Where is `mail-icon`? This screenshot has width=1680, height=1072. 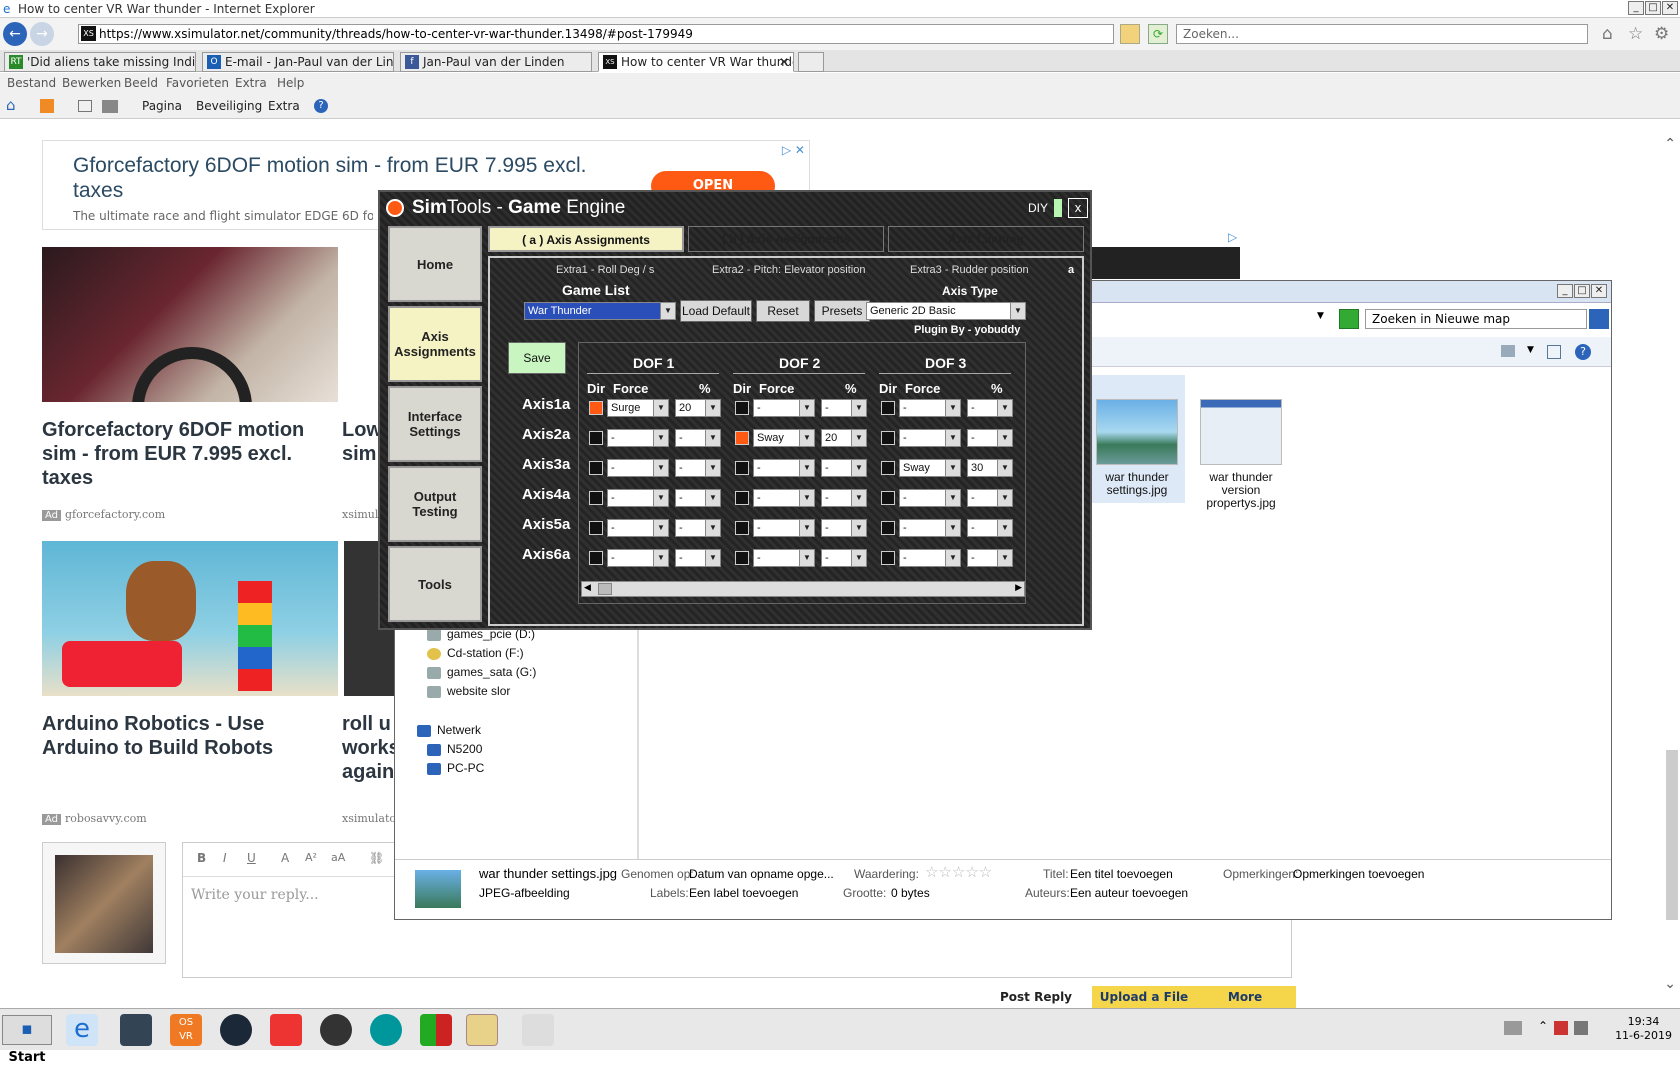
mail-icon is located at coordinates (85, 106).